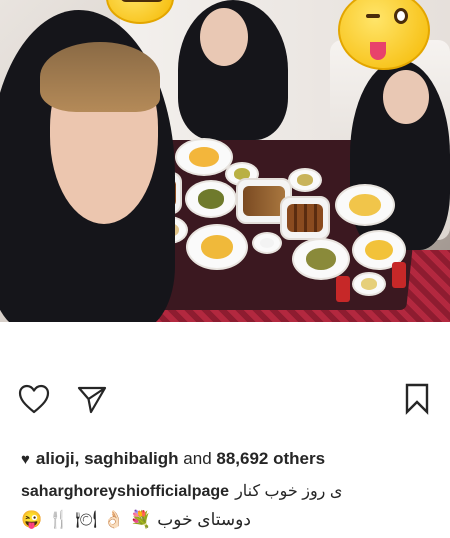 The width and height of the screenshot is (450, 538). Describe the element at coordinates (25, 459) in the screenshot. I see `heart-filled-icon: ♥` at that location.